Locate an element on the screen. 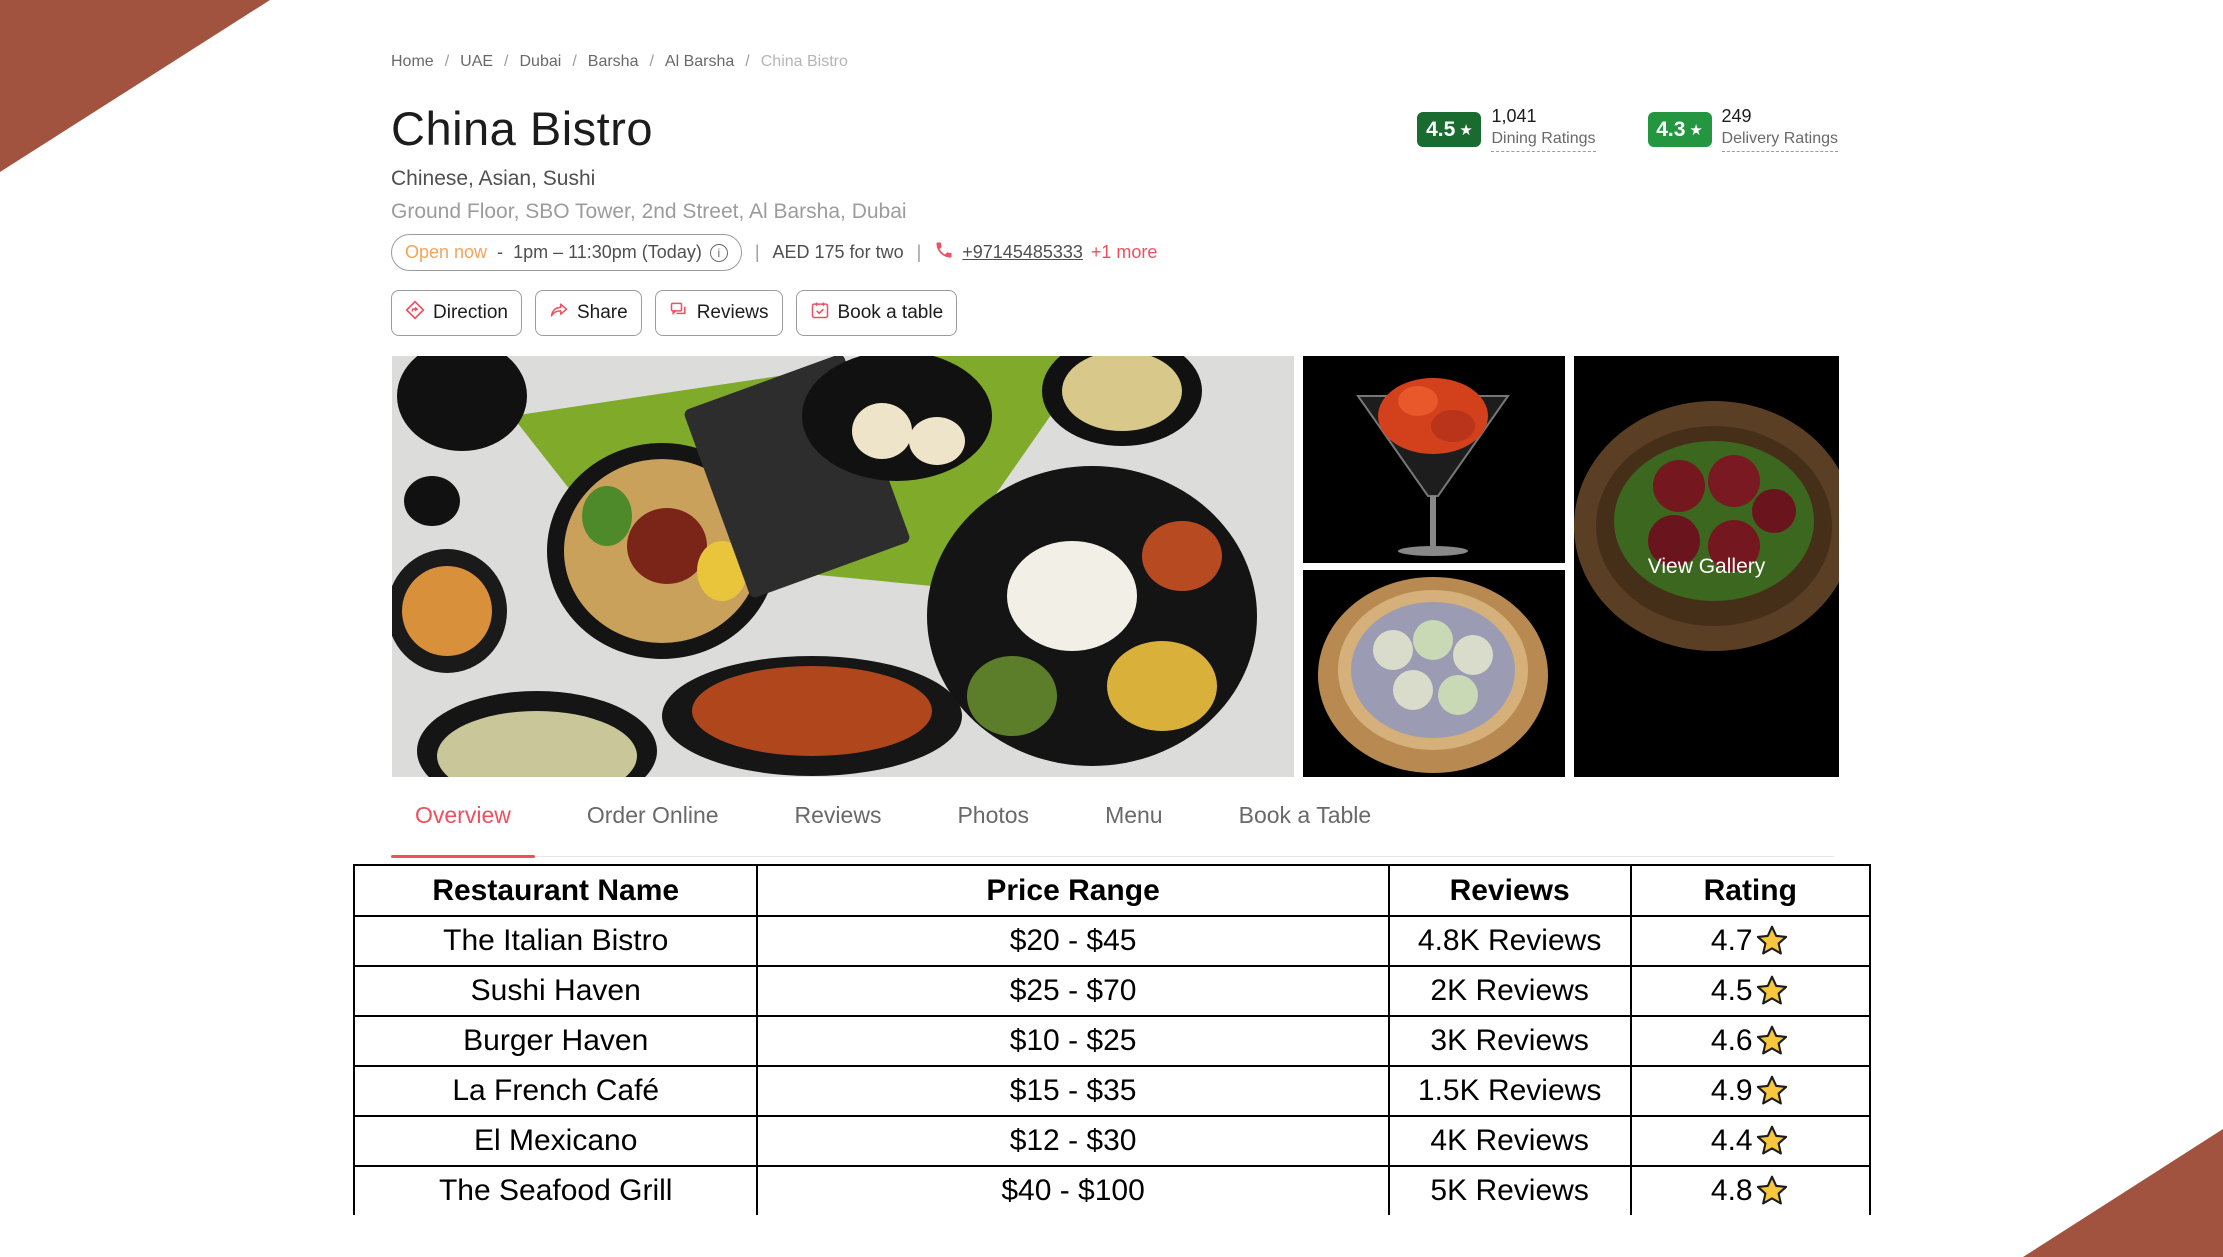 The height and width of the screenshot is (1257, 2223). info-icon: i is located at coordinates (718, 252).